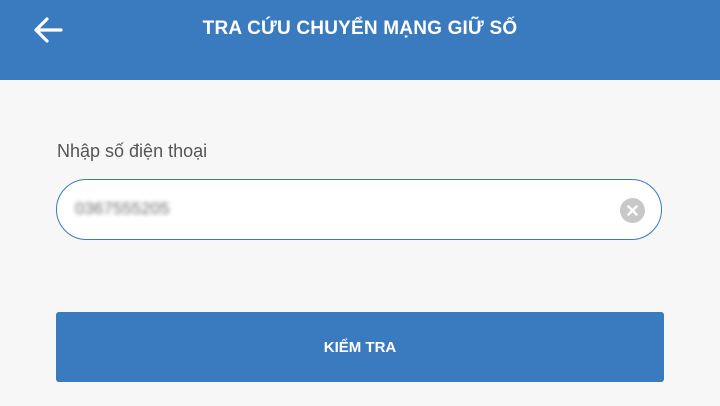 The width and height of the screenshot is (720, 406). Describe the element at coordinates (340, 209) in the screenshot. I see `phone-input` at that location.